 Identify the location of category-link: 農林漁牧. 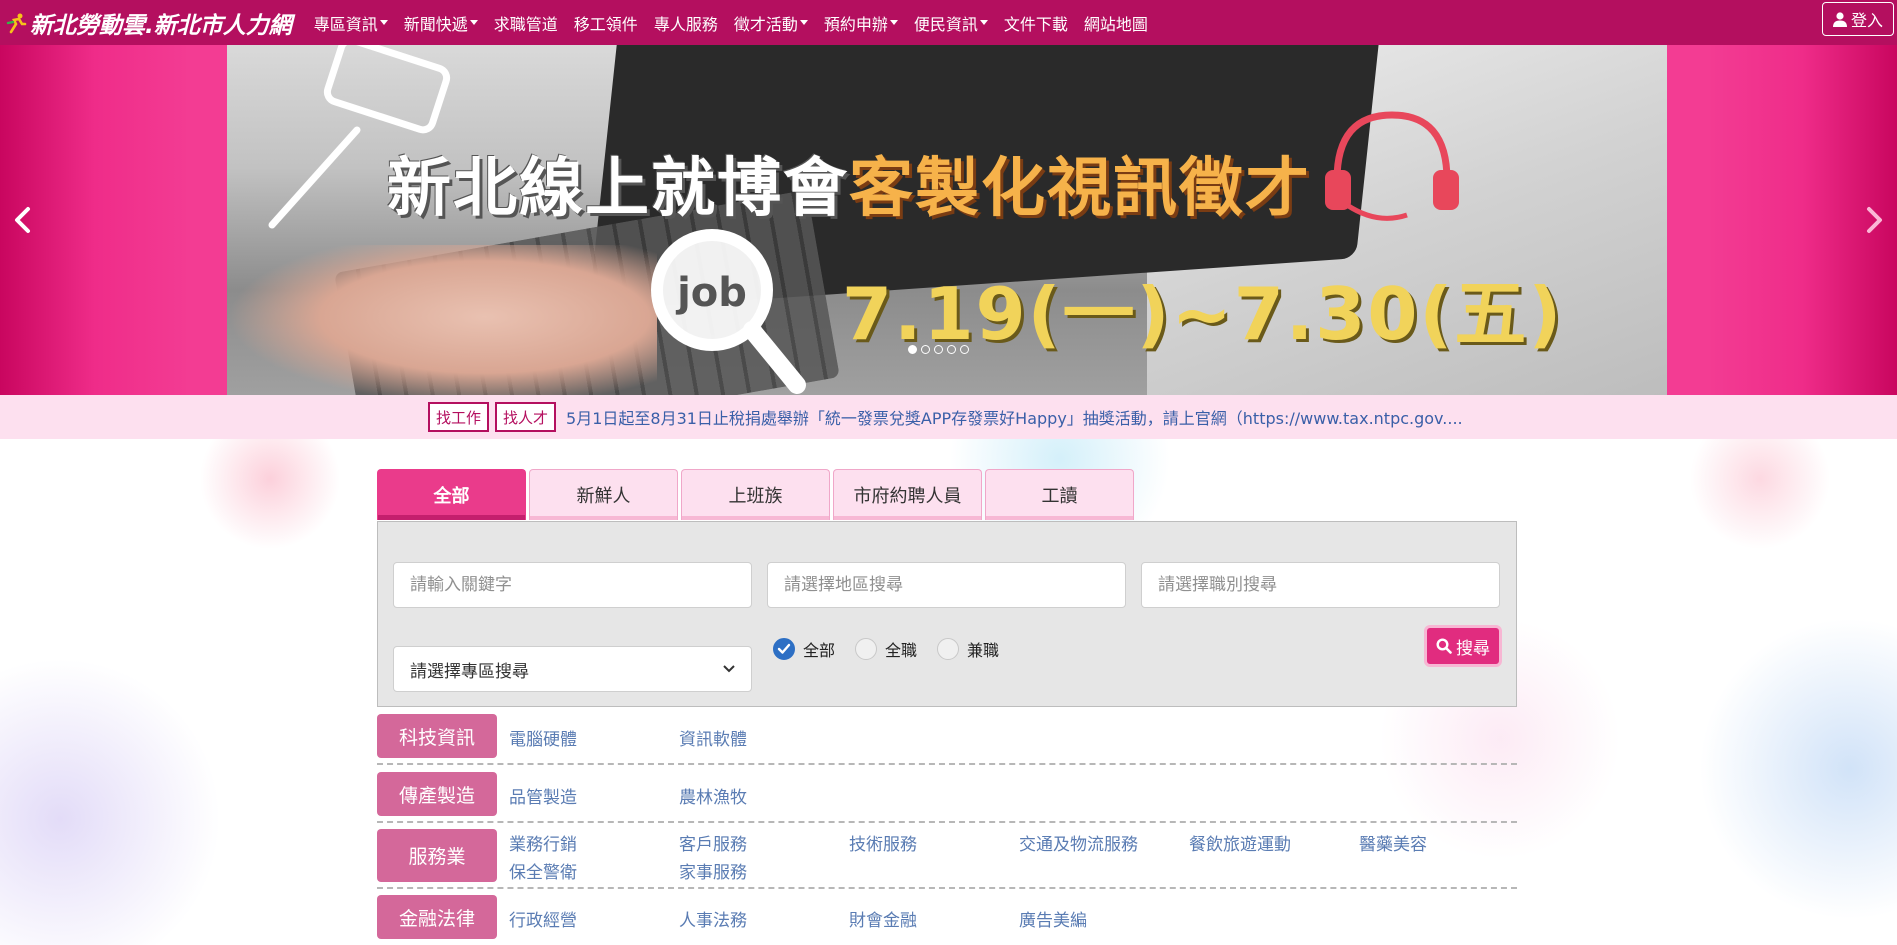
(713, 795).